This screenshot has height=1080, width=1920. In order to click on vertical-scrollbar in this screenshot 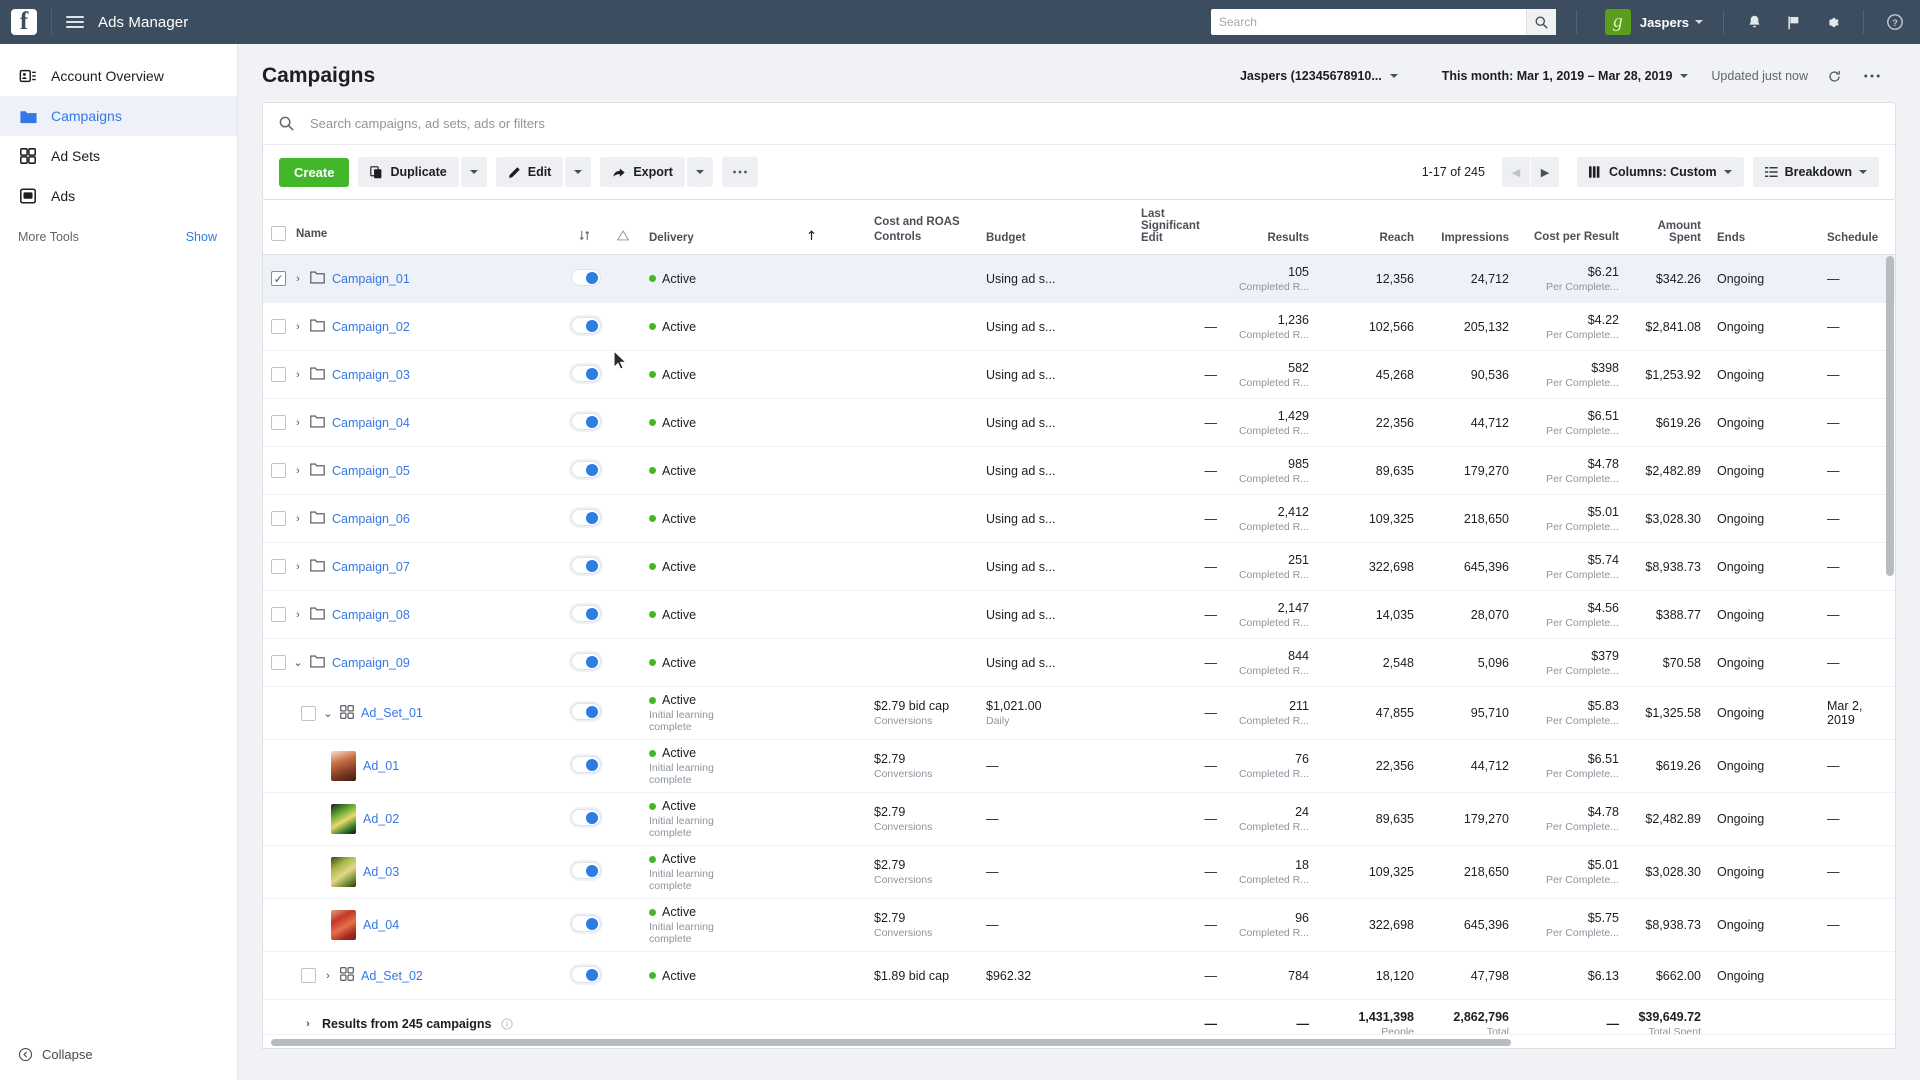, I will do `click(1890, 416)`.